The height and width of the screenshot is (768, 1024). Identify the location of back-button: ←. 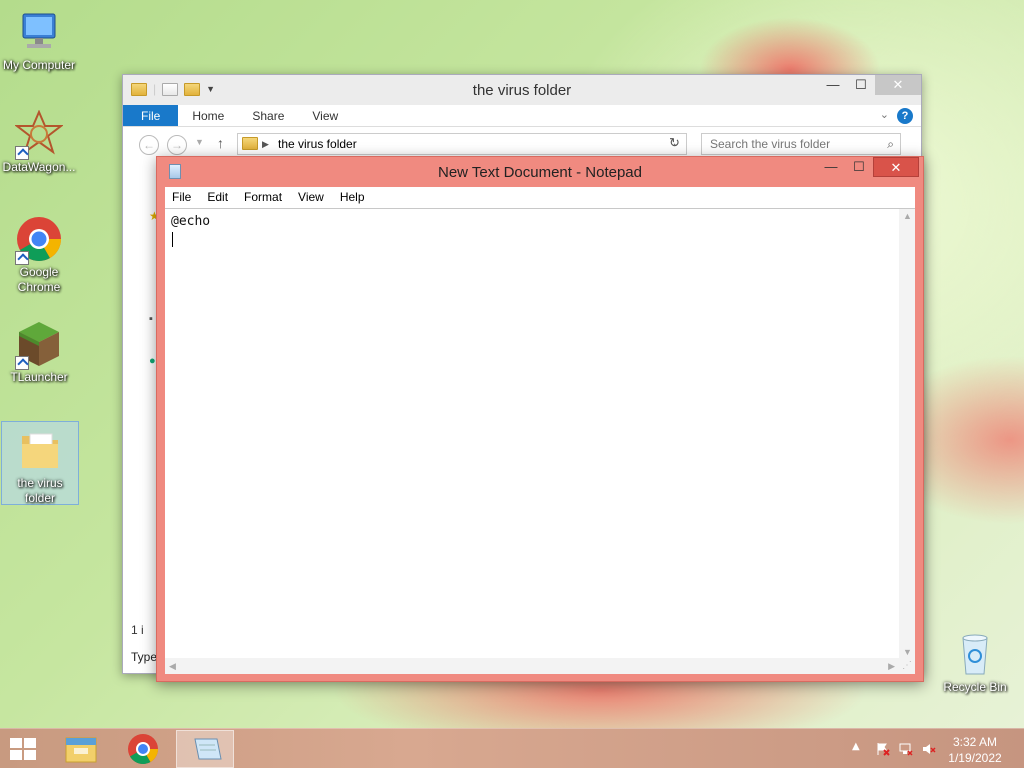
(149, 145).